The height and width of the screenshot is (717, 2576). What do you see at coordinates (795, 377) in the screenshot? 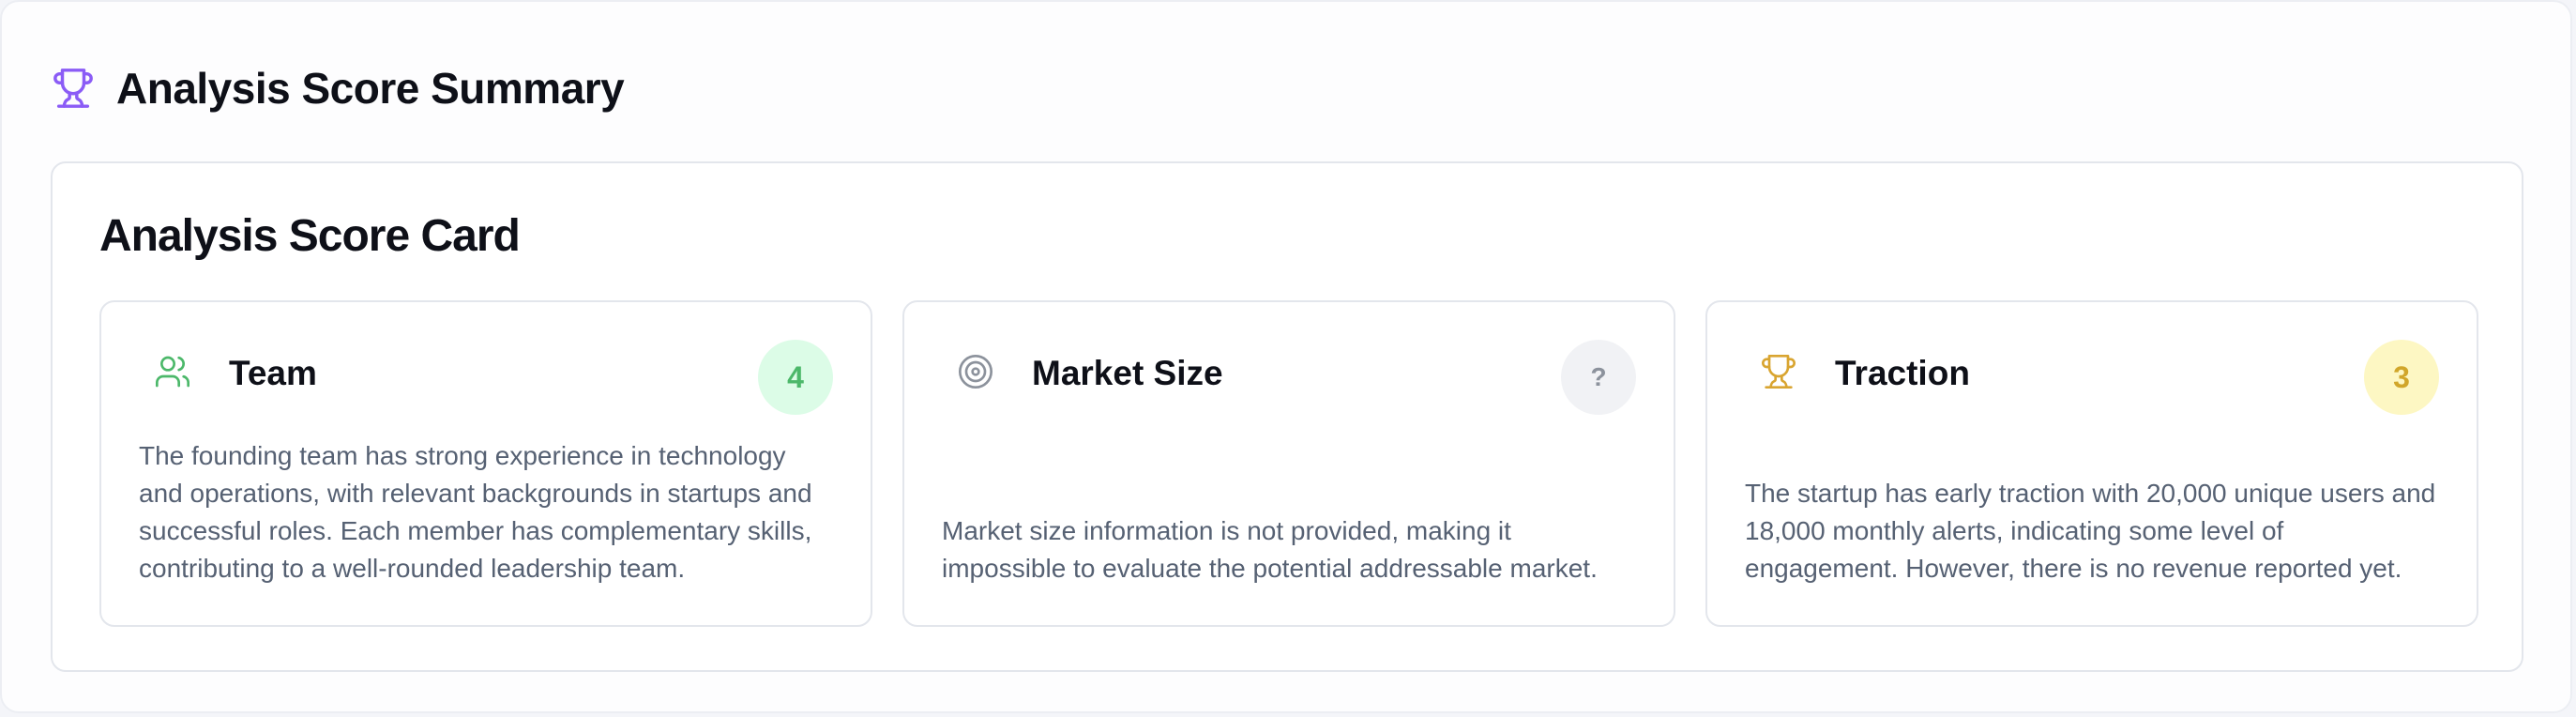
I see `score-badge-team: 4` at bounding box center [795, 377].